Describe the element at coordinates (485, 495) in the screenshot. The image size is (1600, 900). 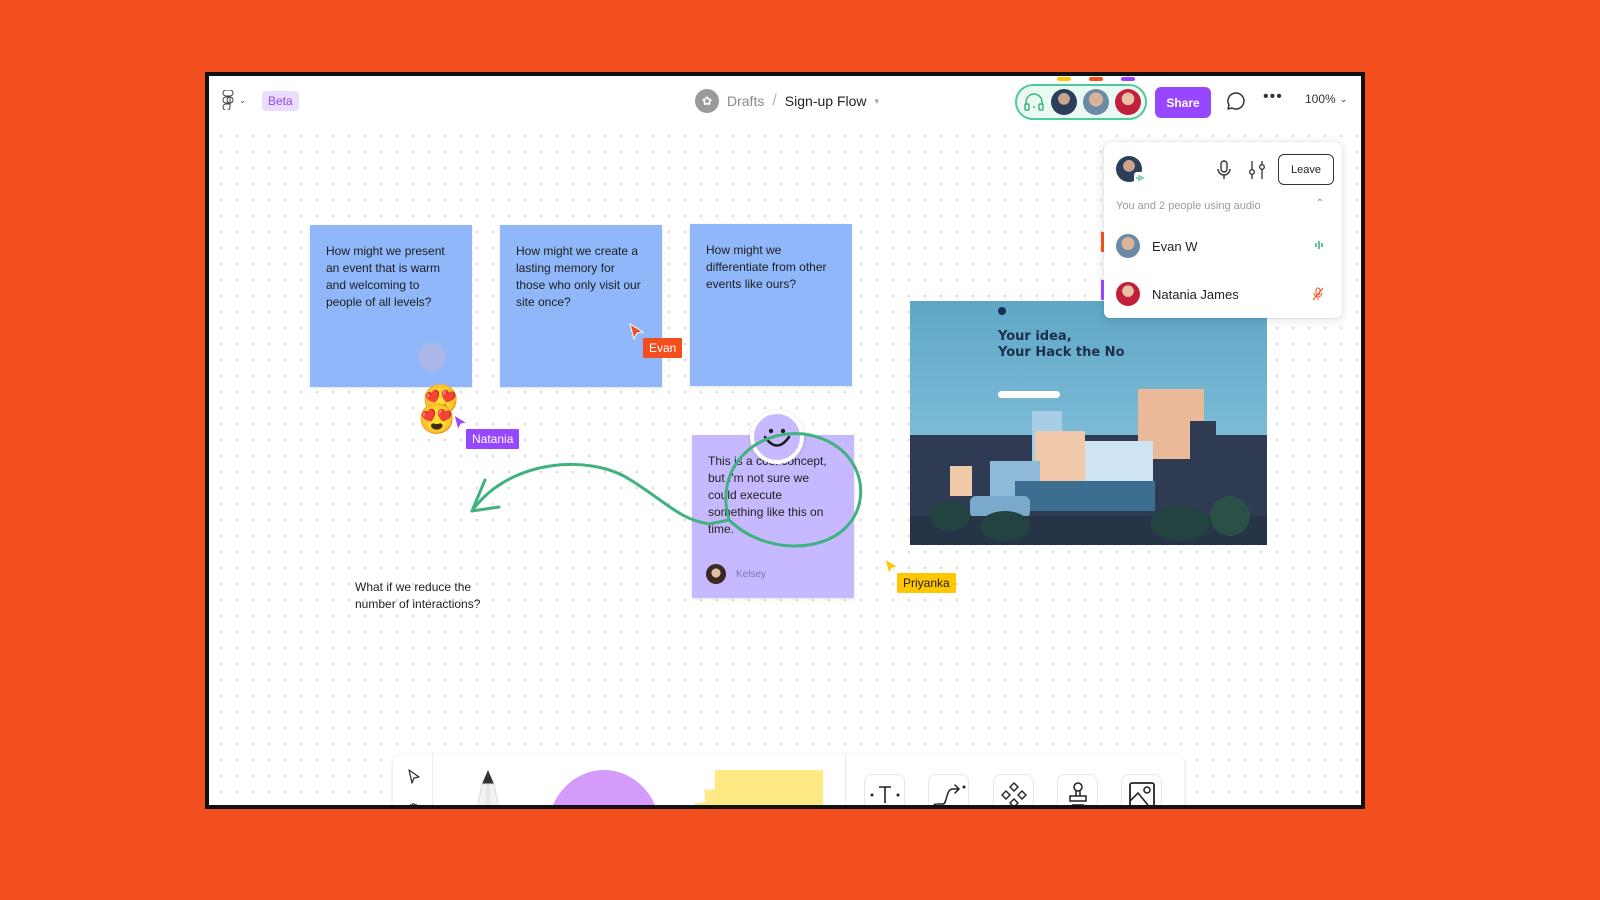
I see `marker-arrowhead` at that location.